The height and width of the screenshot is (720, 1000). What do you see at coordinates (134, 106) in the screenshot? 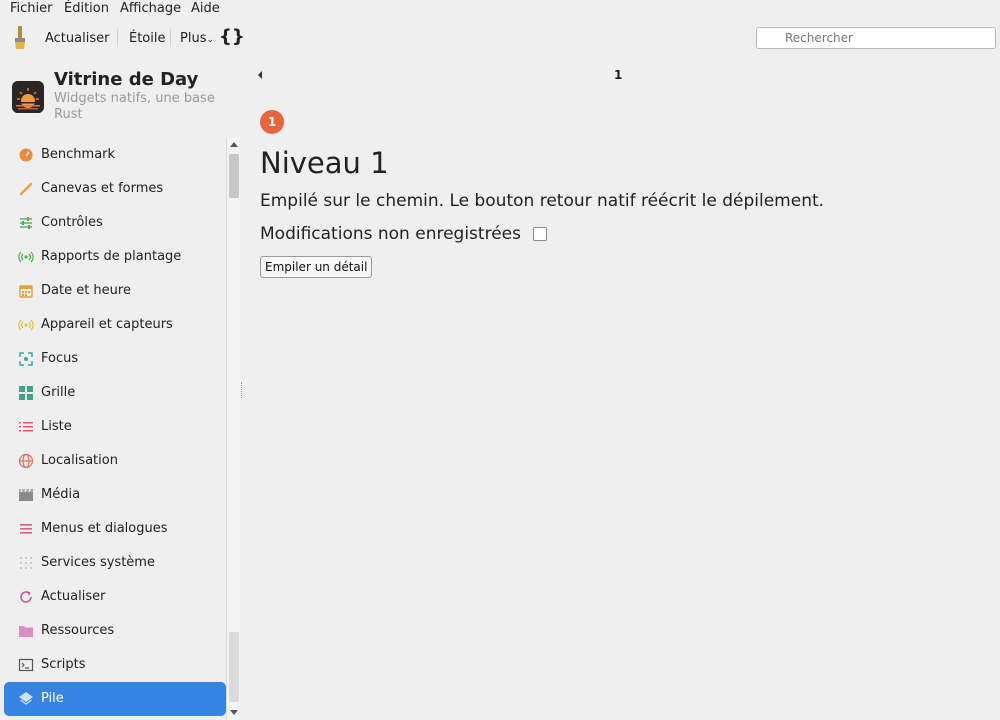
I see `app-subtitle: Widgets natifs, une base Rust` at bounding box center [134, 106].